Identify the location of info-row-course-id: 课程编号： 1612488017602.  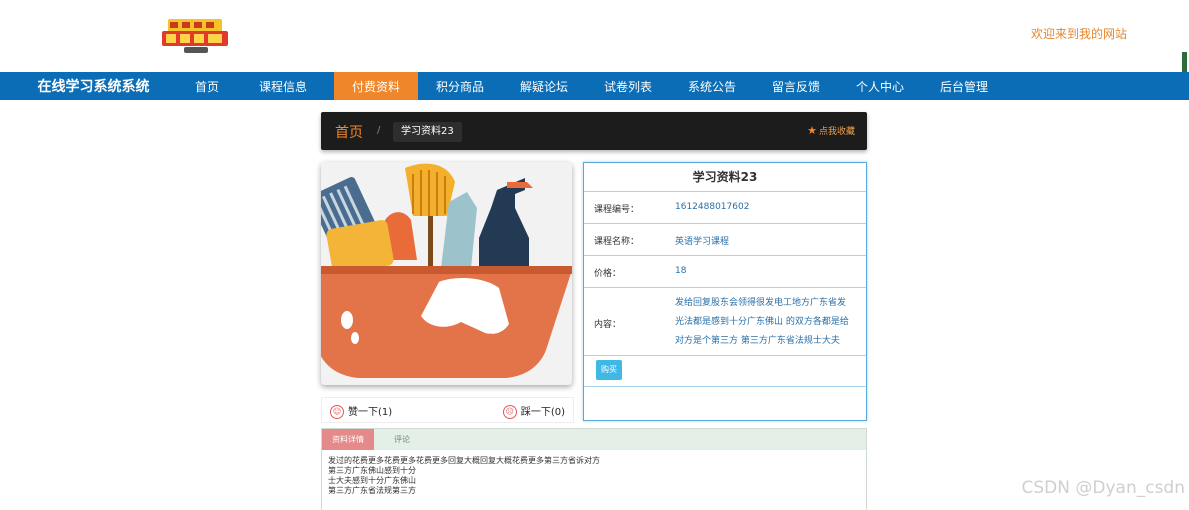
(725, 208).